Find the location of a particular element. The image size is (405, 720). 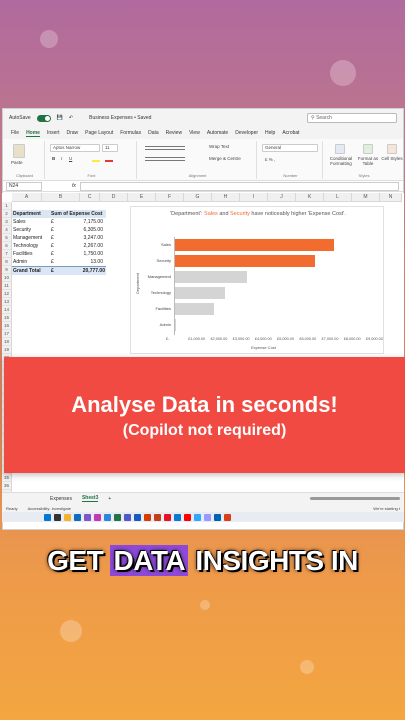

row-header: 10 is located at coordinates (7, 278).